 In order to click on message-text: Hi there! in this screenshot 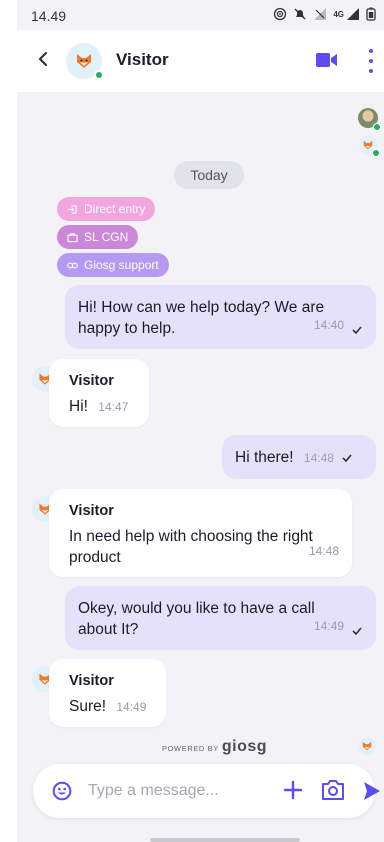, I will do `click(264, 457)`.